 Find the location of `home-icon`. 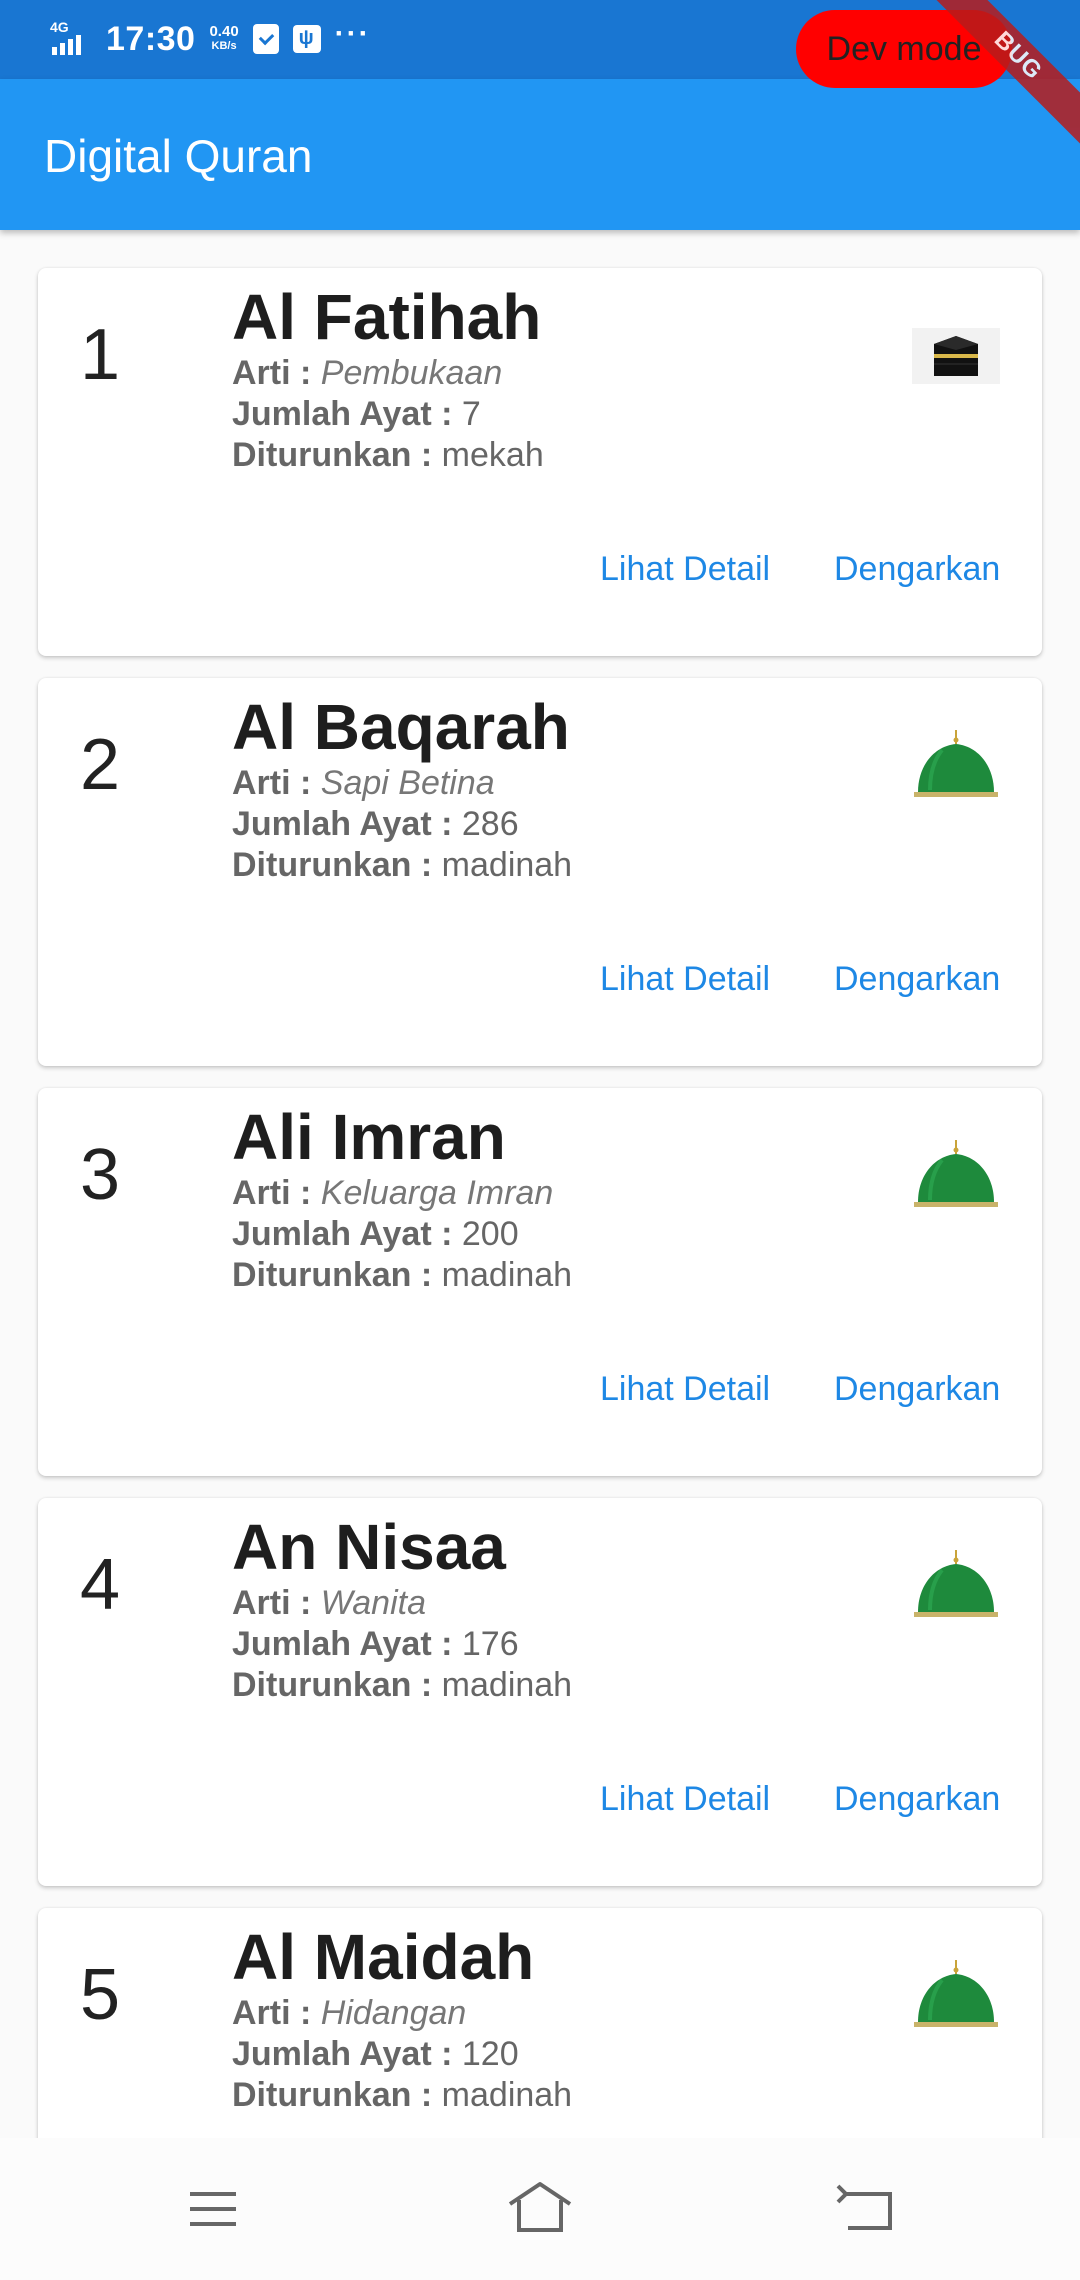

home-icon is located at coordinates (540, 2209).